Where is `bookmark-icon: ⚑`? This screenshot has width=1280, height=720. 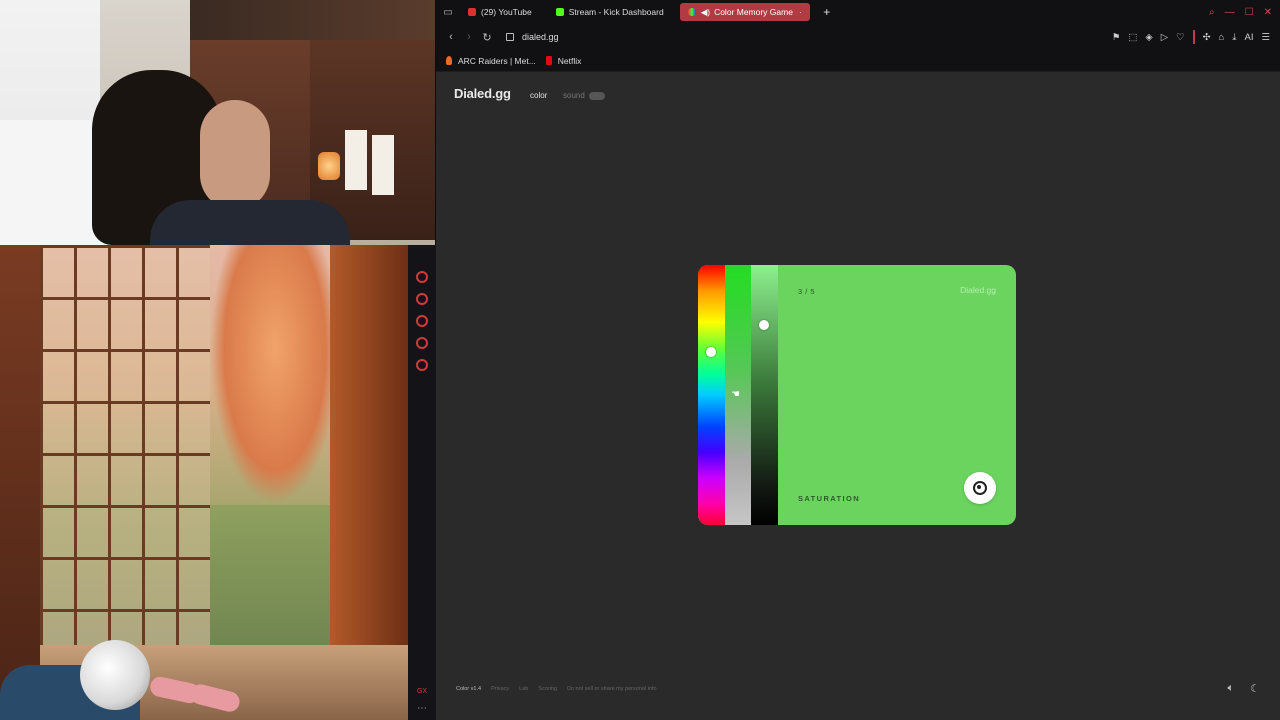
bookmark-icon: ⚑ is located at coordinates (1116, 37).